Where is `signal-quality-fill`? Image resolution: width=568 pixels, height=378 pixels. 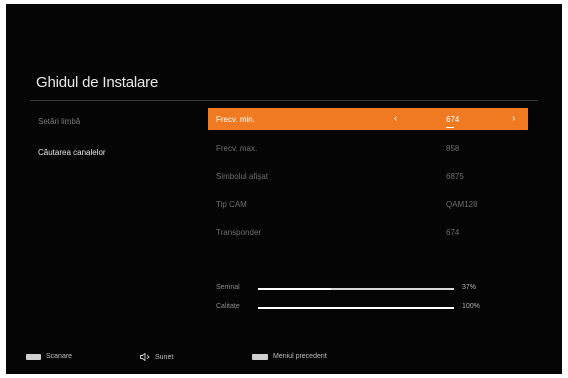 signal-quality-fill is located at coordinates (356, 308).